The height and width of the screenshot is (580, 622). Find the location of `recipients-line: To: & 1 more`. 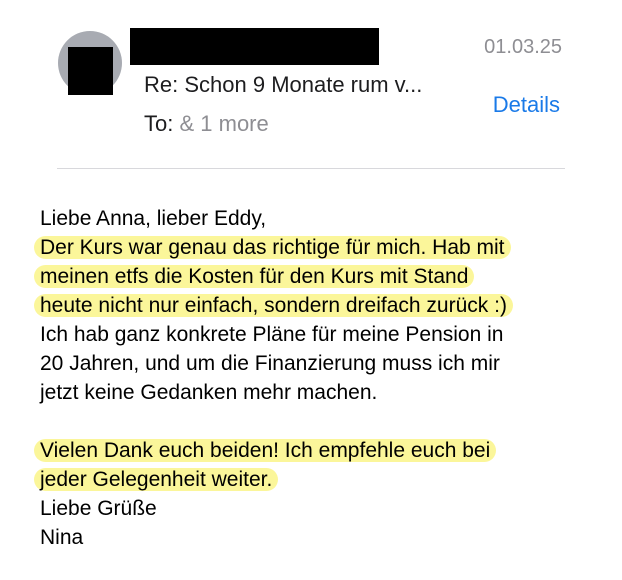

recipients-line: To: & 1 more is located at coordinates (206, 124).